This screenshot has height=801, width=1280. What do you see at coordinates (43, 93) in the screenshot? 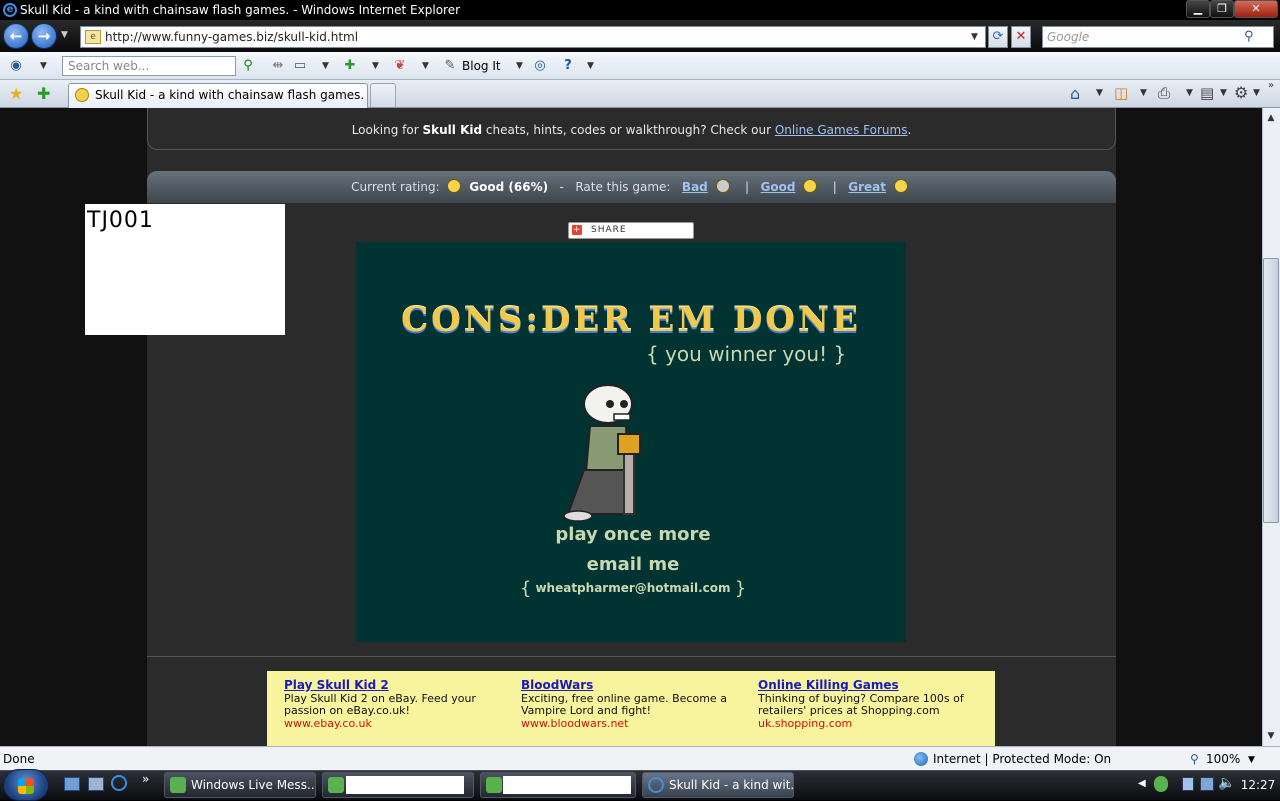
I see `add-favorite-icon: ✚` at bounding box center [43, 93].